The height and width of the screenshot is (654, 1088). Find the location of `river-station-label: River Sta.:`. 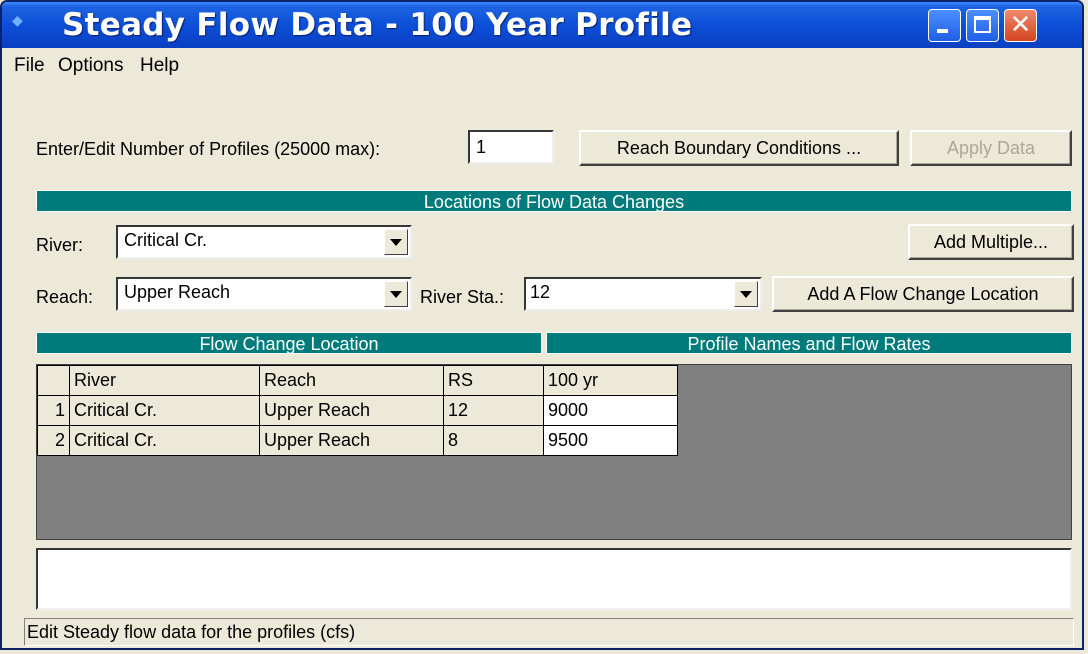

river-station-label: River Sta.: is located at coordinates (462, 297).